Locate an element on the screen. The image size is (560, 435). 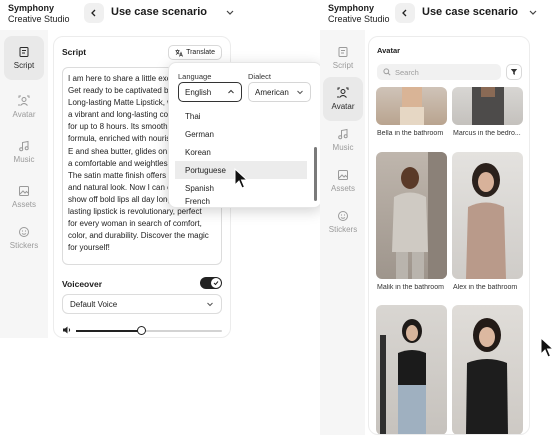
language-select: English is located at coordinates (210, 92).